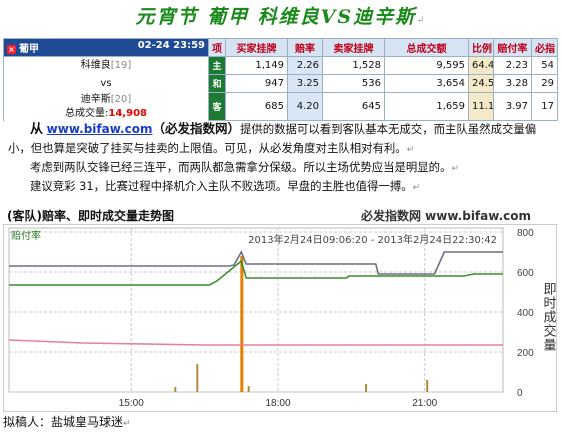 Image resolution: width=562 pixels, height=432 pixels. What do you see at coordinates (512, 65) in the screenshot?
I see `payout-cell: 2.23` at bounding box center [512, 65].